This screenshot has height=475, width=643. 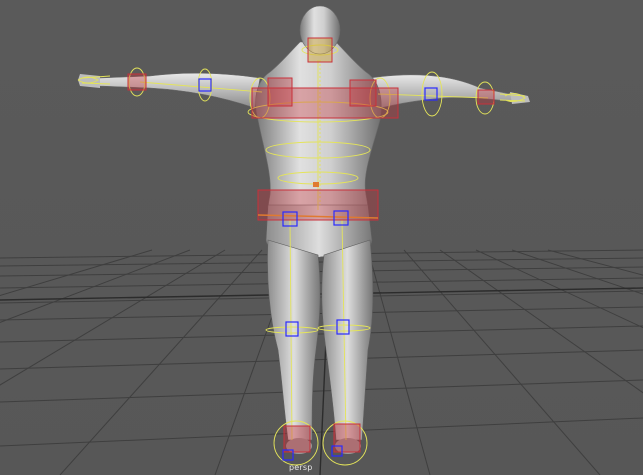 What do you see at coordinates (137, 82) in the screenshot?
I see `left-hand-ik-box-icon` at bounding box center [137, 82].